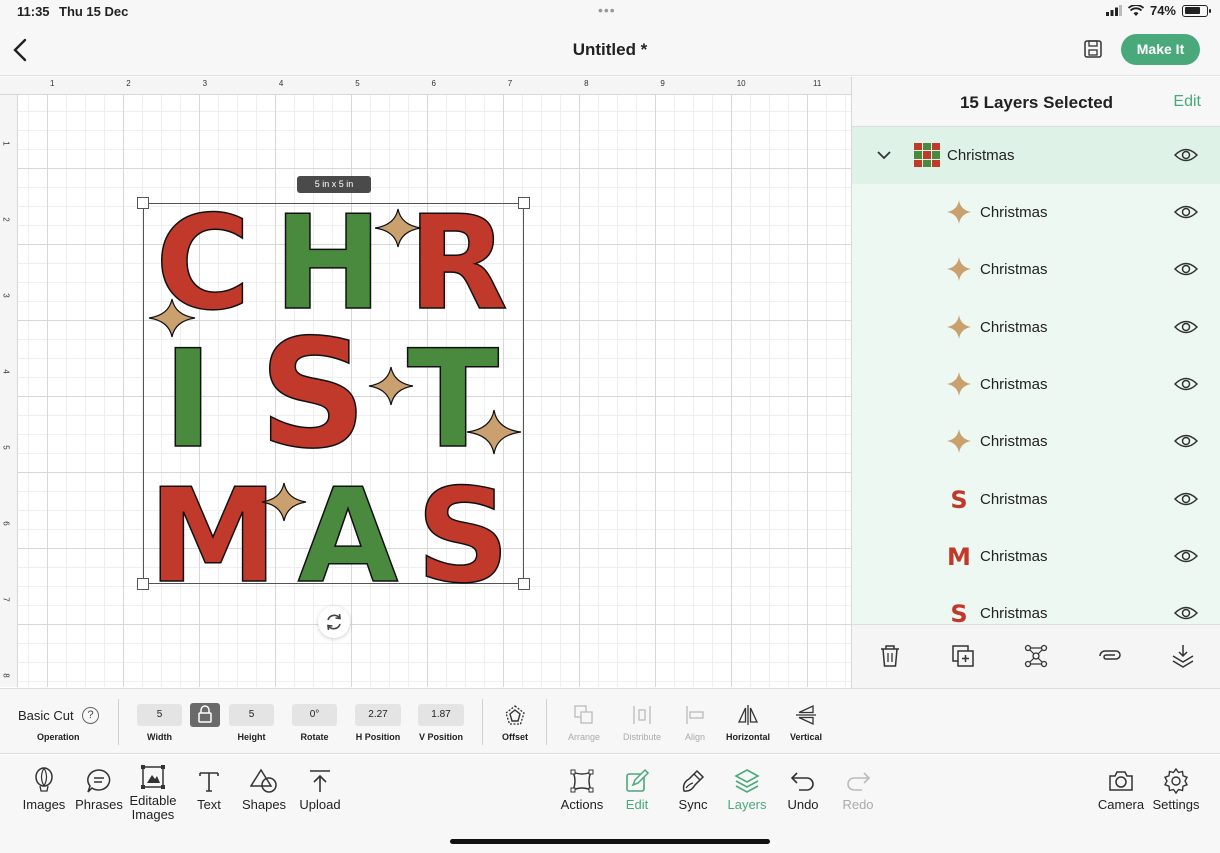  I want to click on chevron-down-icon, so click(884, 155).